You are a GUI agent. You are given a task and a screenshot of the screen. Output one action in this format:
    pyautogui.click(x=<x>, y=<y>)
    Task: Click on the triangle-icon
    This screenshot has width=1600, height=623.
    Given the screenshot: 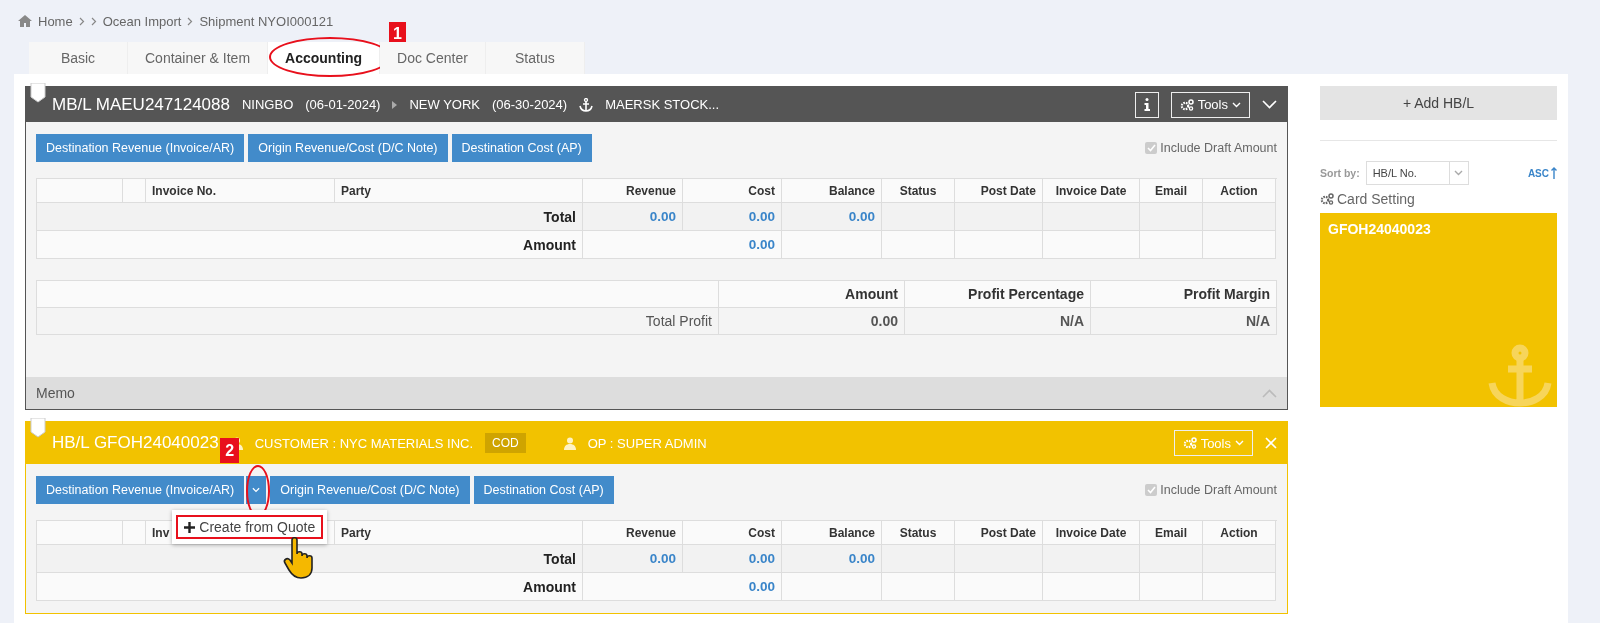 What is the action you would take?
    pyautogui.click(x=395, y=104)
    